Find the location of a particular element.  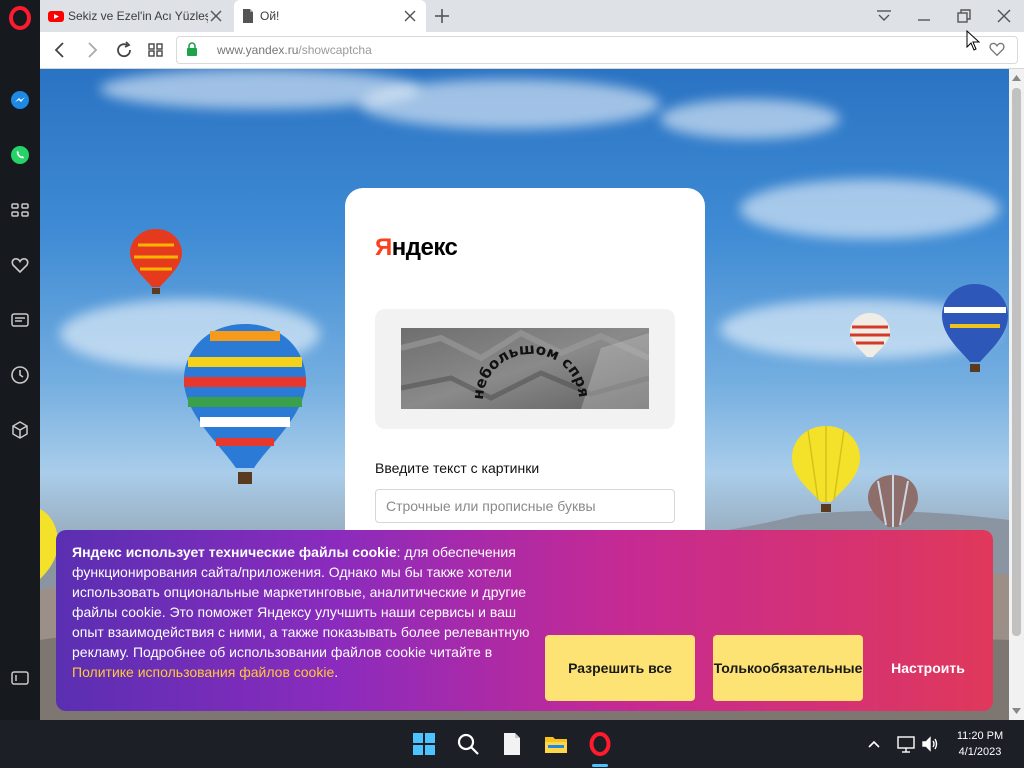

clock-date: 4/1/2023 is located at coordinates (980, 752).